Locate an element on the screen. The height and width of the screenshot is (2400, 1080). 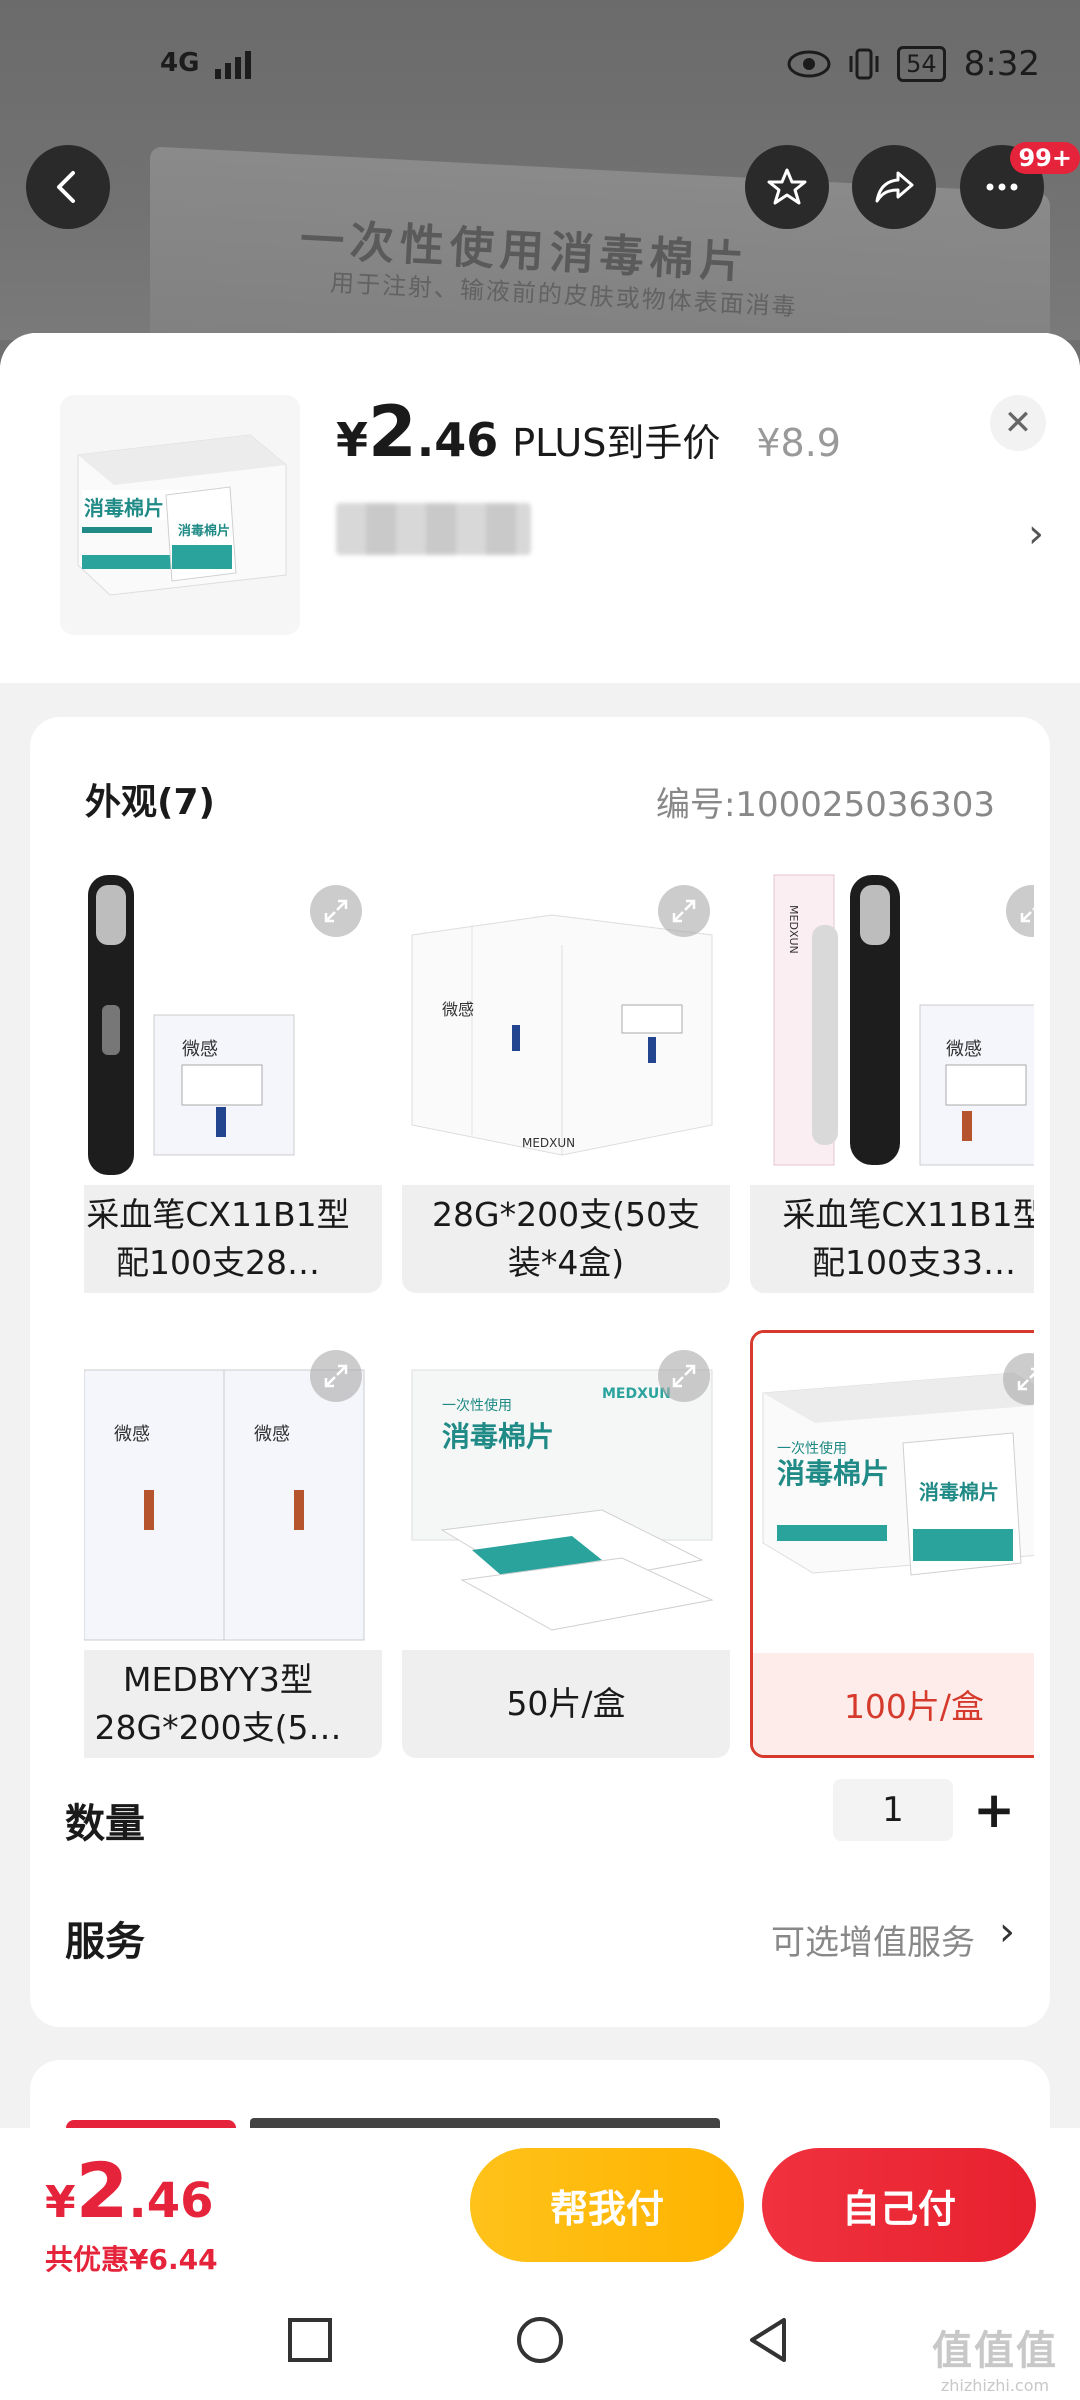
star-icon is located at coordinates (787, 186).